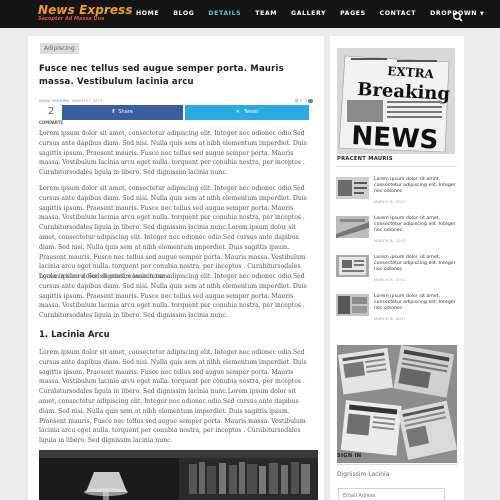 The height and width of the screenshot is (500, 500). What do you see at coordinates (482, 14) in the screenshot?
I see `chevron-down-icon: ▼` at bounding box center [482, 14].